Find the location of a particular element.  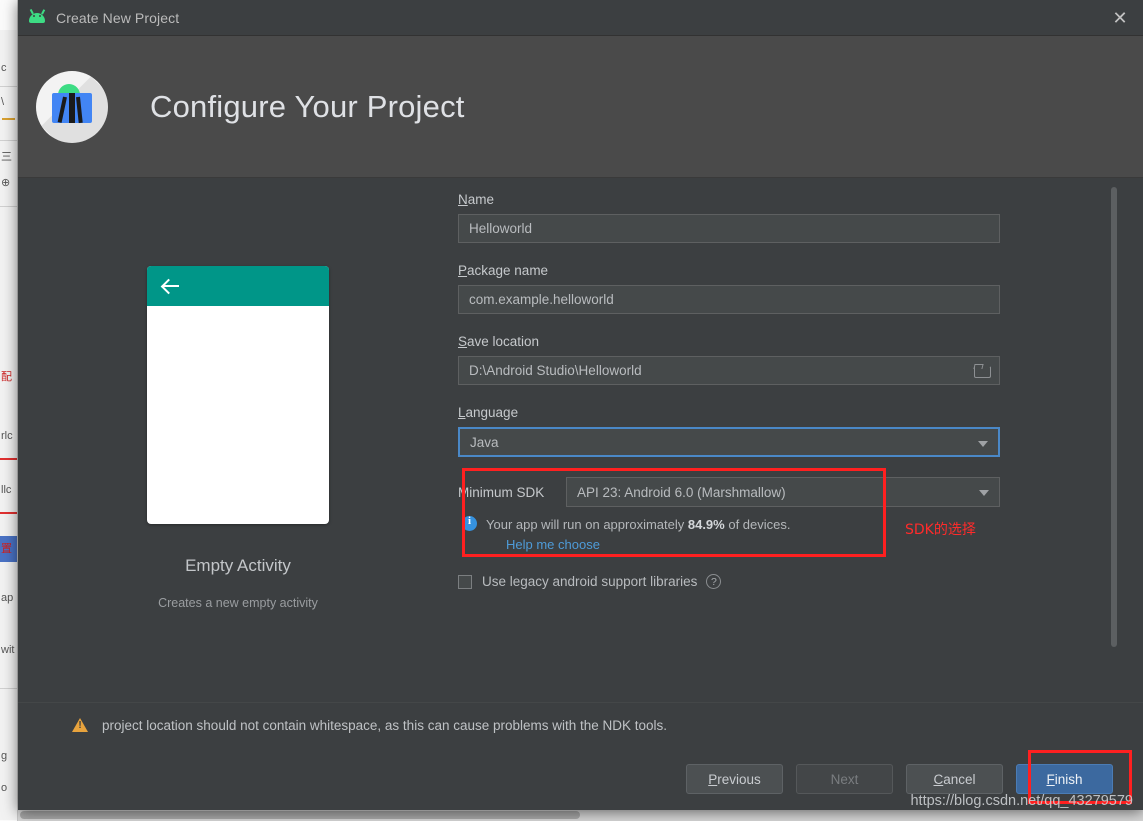

bg-fragment: 配 is located at coordinates (6, 377).